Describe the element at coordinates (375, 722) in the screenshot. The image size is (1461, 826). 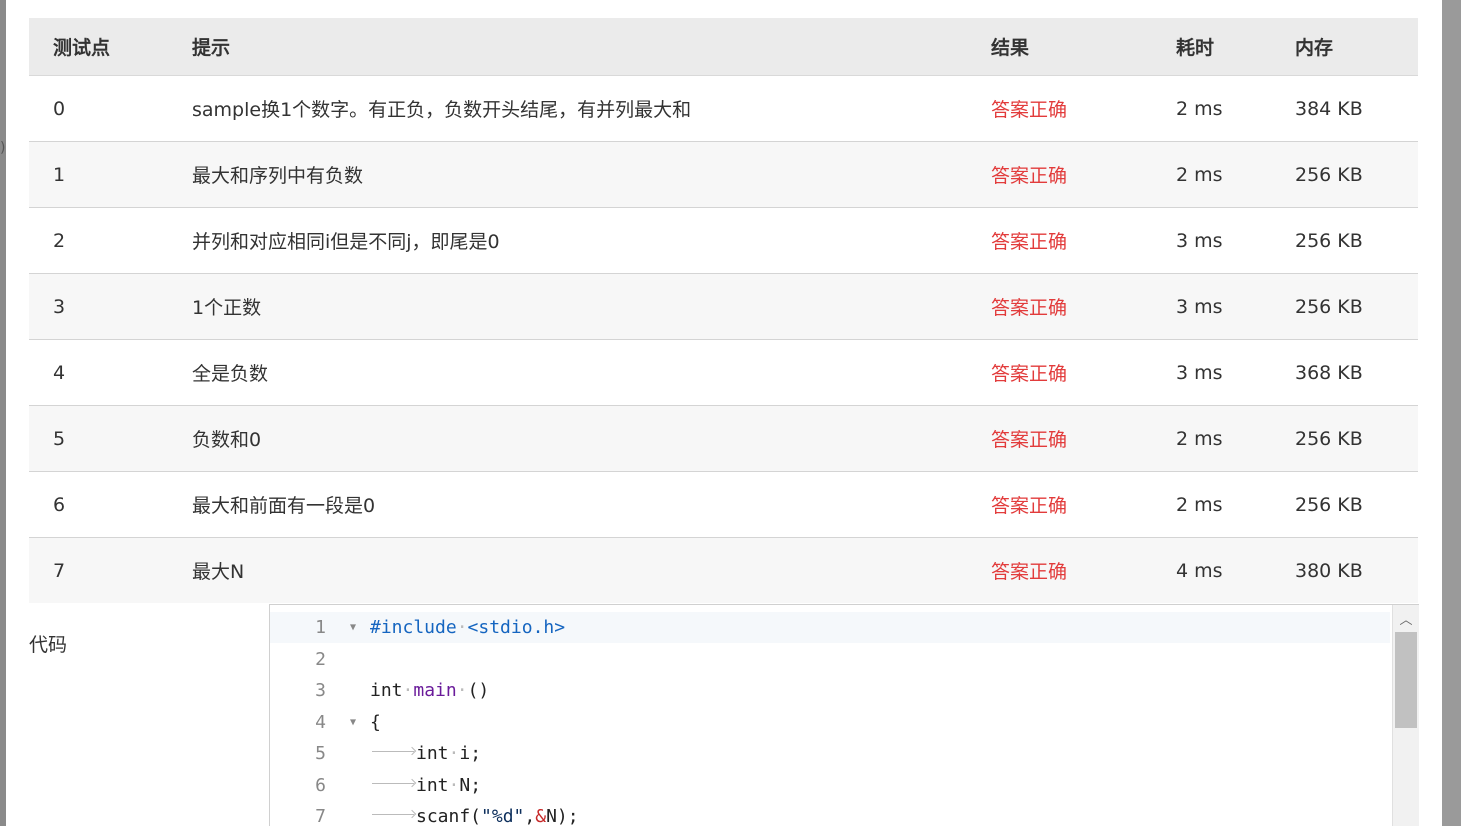
I see `code-text: {` at that location.